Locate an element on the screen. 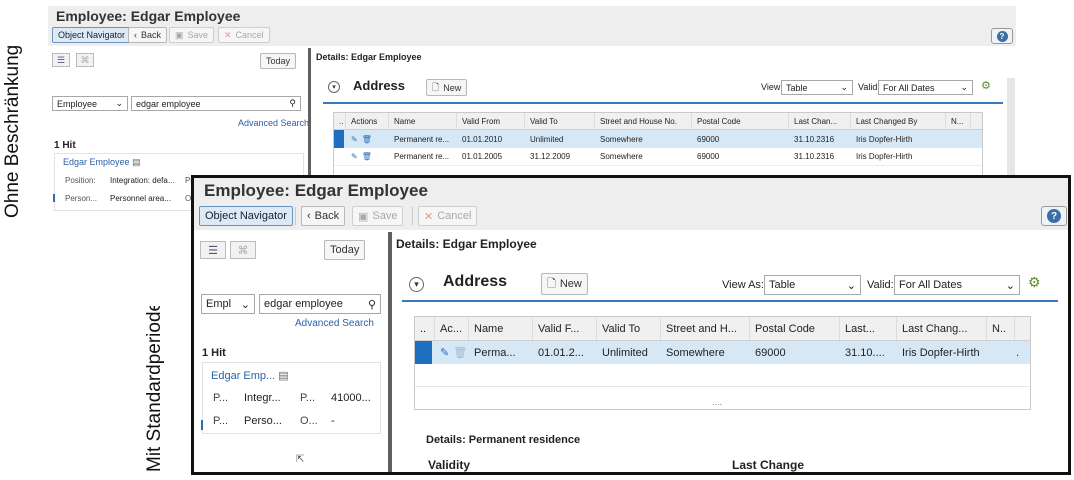  back-header-valid-to: Valid To is located at coordinates (560, 121).